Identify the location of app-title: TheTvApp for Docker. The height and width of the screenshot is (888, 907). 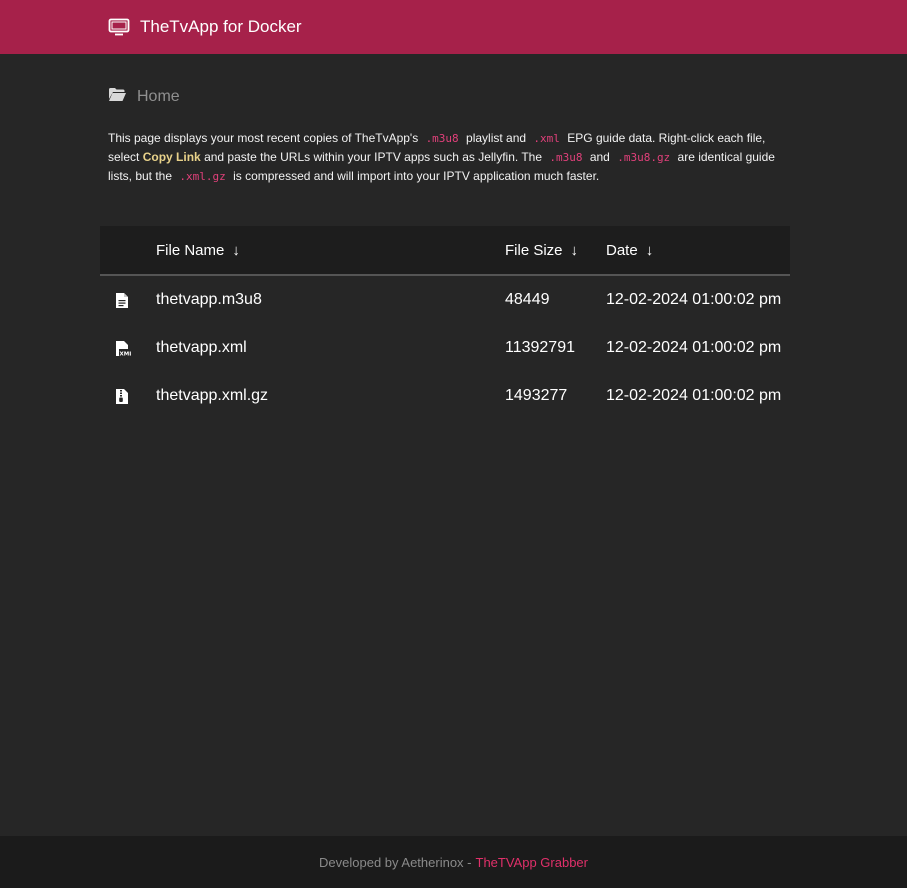
(221, 26).